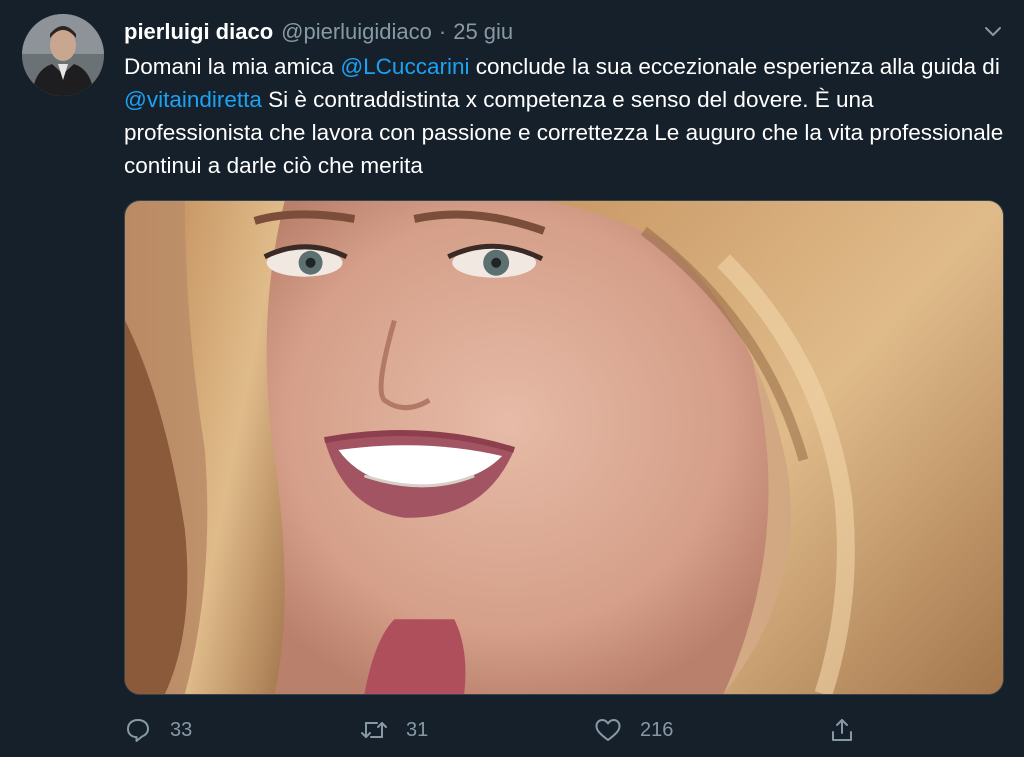 This screenshot has width=1024, height=757. Describe the element at coordinates (564, 730) in the screenshot. I see `tweet-actions: 33 31 216` at that location.